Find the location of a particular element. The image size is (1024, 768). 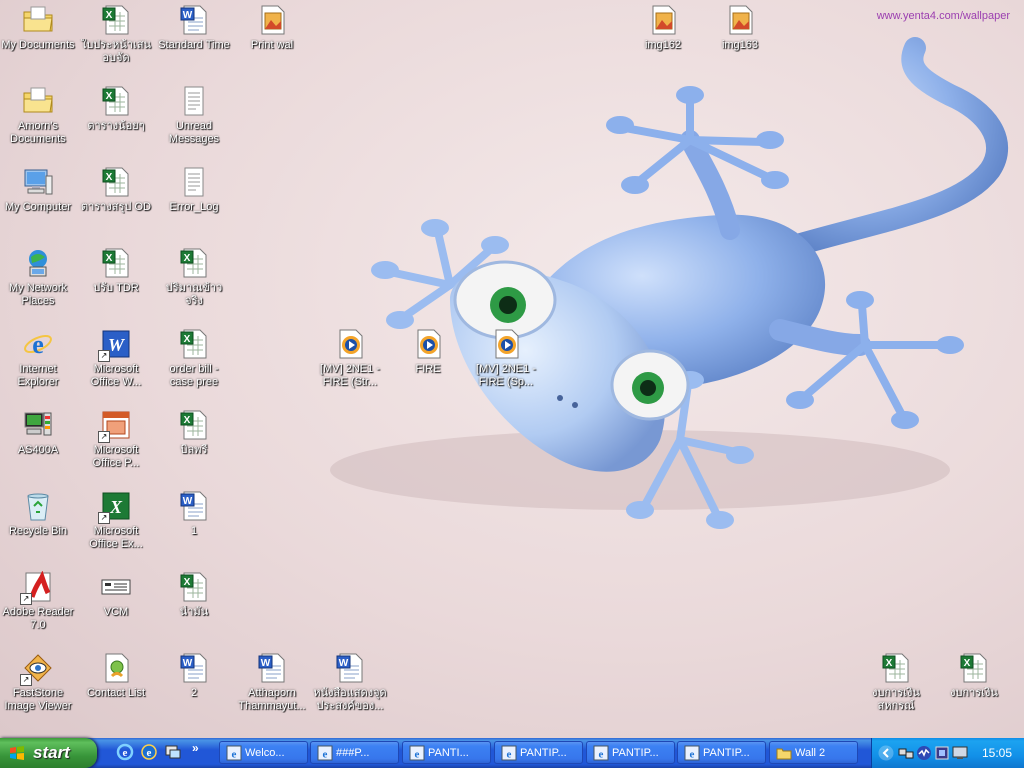

network-icon is located at coordinates (906, 753).